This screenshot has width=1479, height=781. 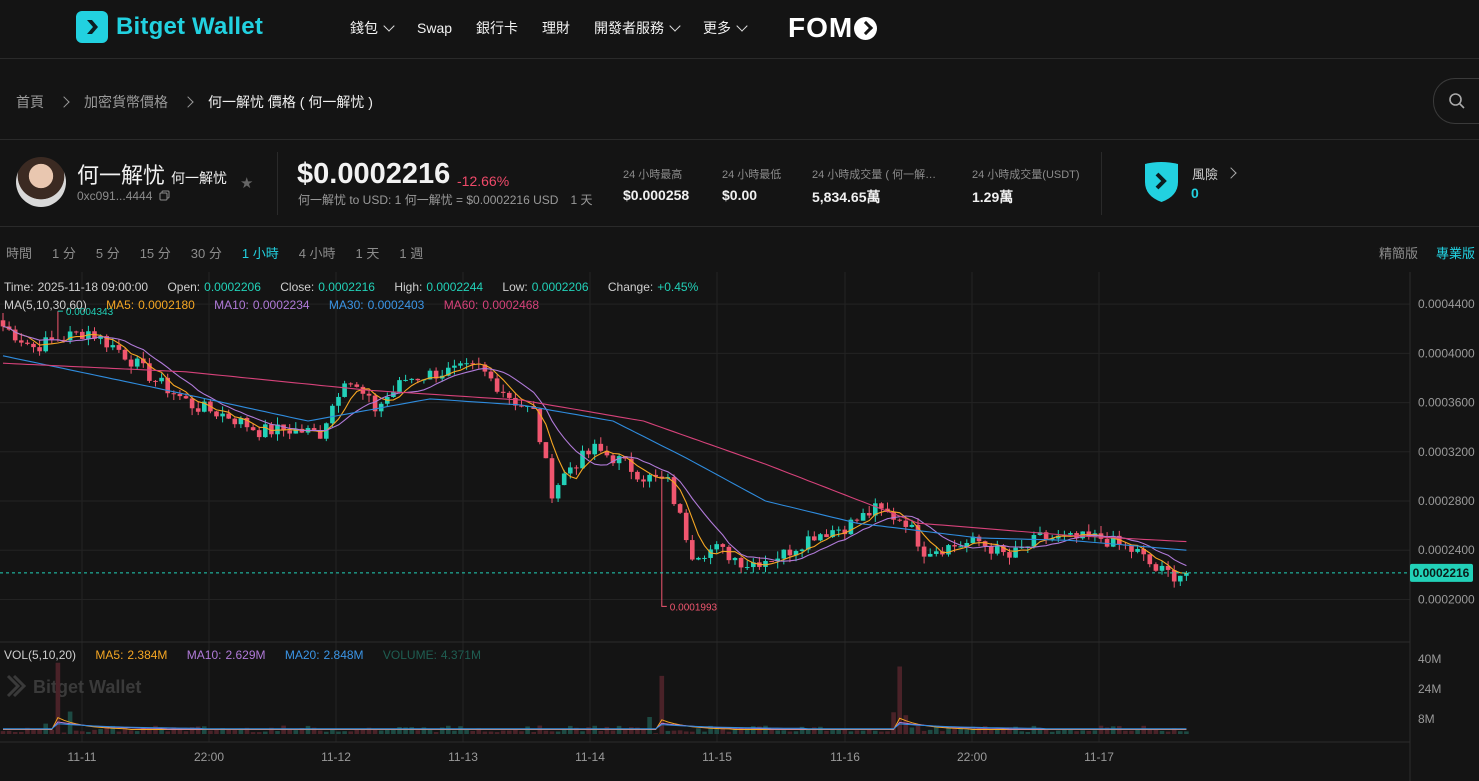 What do you see at coordinates (108, 252) in the screenshot?
I see `tab-5m: 5 分` at bounding box center [108, 252].